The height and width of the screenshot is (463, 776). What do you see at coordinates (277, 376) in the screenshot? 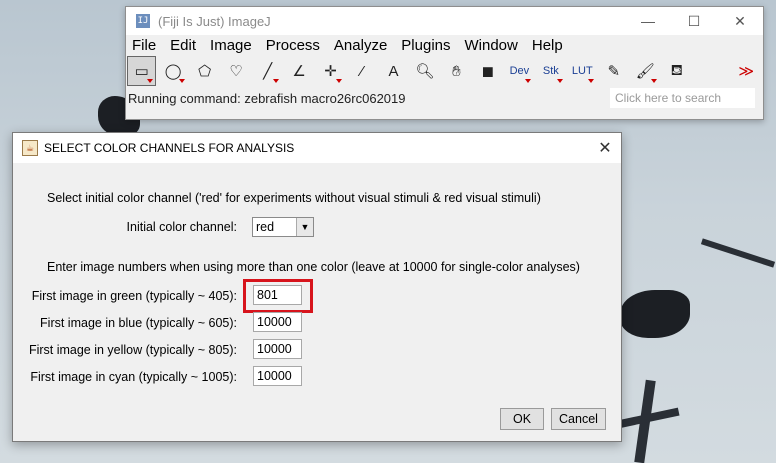
I see `cyan-field` at bounding box center [277, 376].